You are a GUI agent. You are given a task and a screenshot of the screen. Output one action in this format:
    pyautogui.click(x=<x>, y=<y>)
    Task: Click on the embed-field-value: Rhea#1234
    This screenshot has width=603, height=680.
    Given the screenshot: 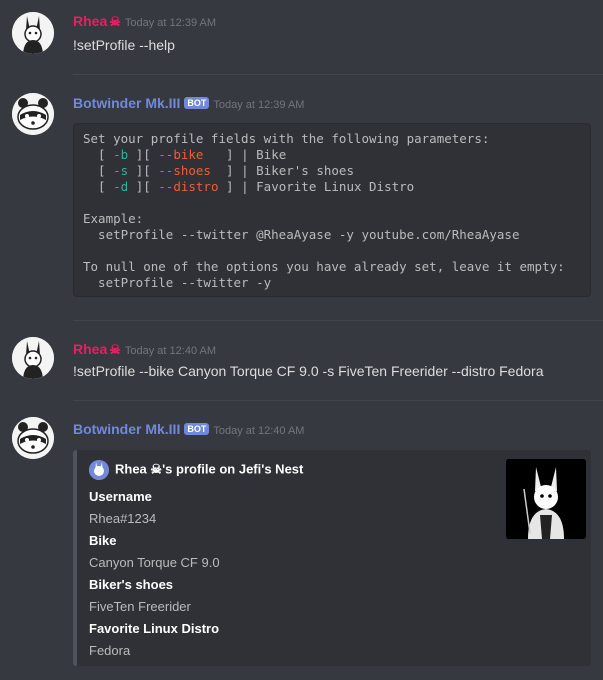 What is the action you would take?
    pyautogui.click(x=123, y=518)
    